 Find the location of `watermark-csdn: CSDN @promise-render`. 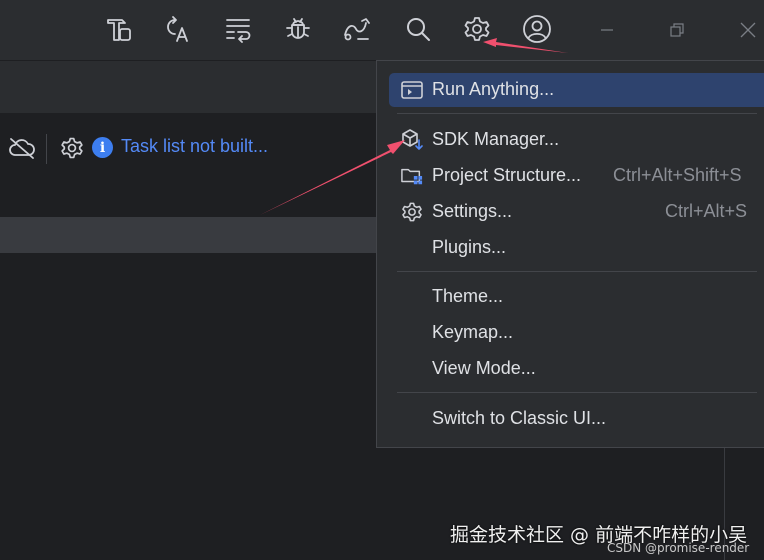

watermark-csdn: CSDN @promise-render is located at coordinates (678, 548).